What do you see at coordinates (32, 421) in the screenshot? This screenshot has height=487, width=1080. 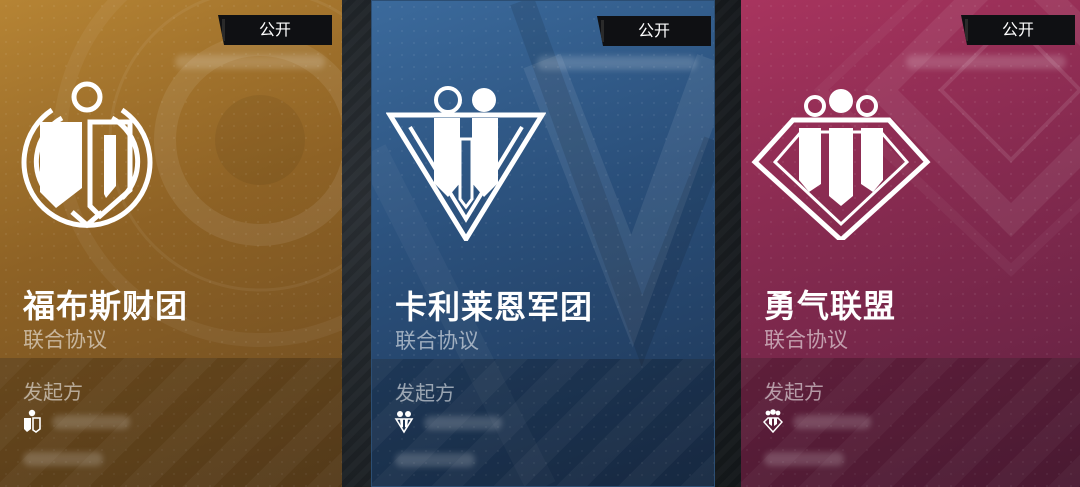 I see `forbes-mini-emblem-icon` at bounding box center [32, 421].